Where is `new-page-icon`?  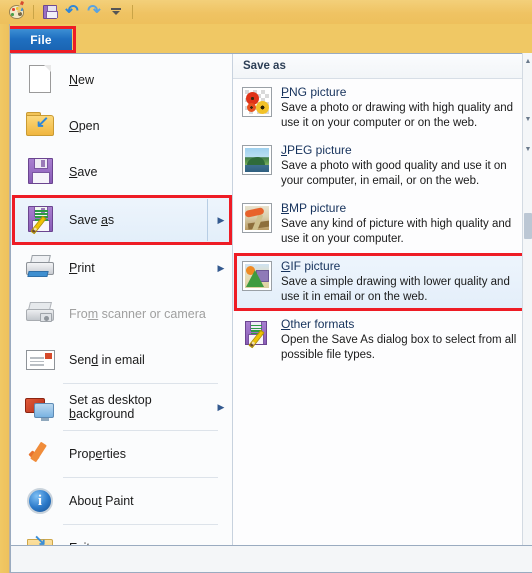
new-page-icon is located at coordinates (40, 80).